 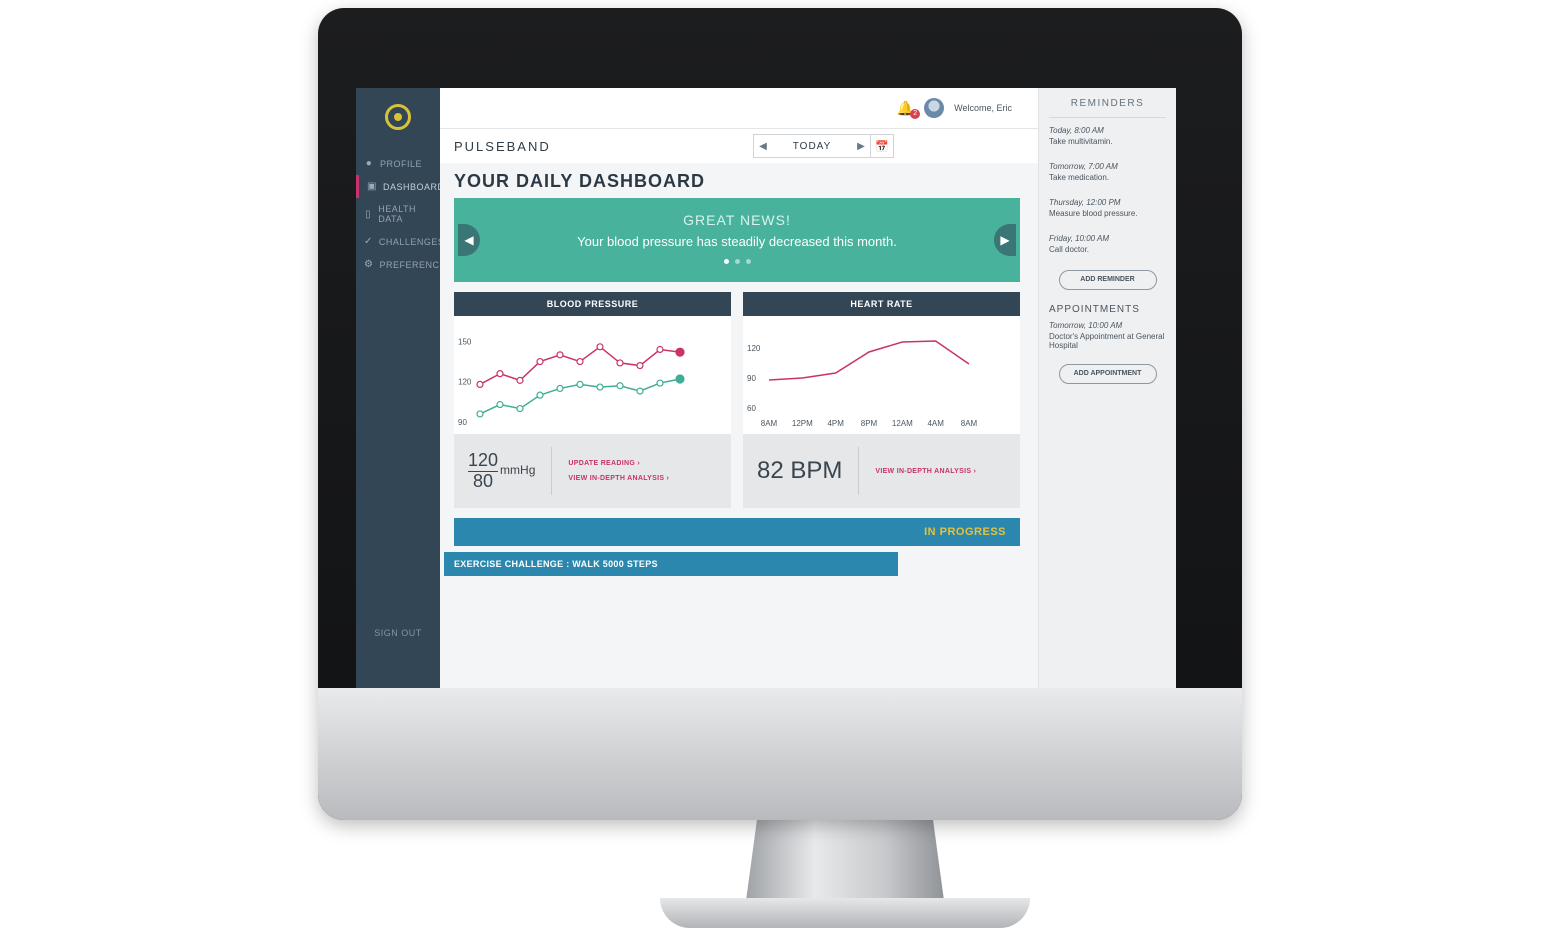 What do you see at coordinates (800, 470) in the screenshot?
I see `heart-rate-value: 82 BPM` at bounding box center [800, 470].